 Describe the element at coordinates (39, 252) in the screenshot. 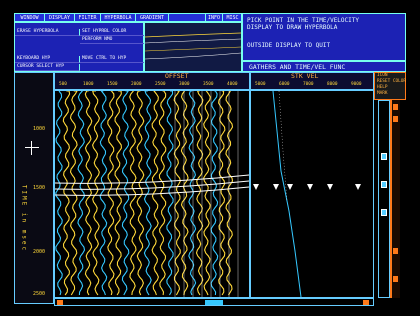

I see `time-tick-2000: 2000` at that location.